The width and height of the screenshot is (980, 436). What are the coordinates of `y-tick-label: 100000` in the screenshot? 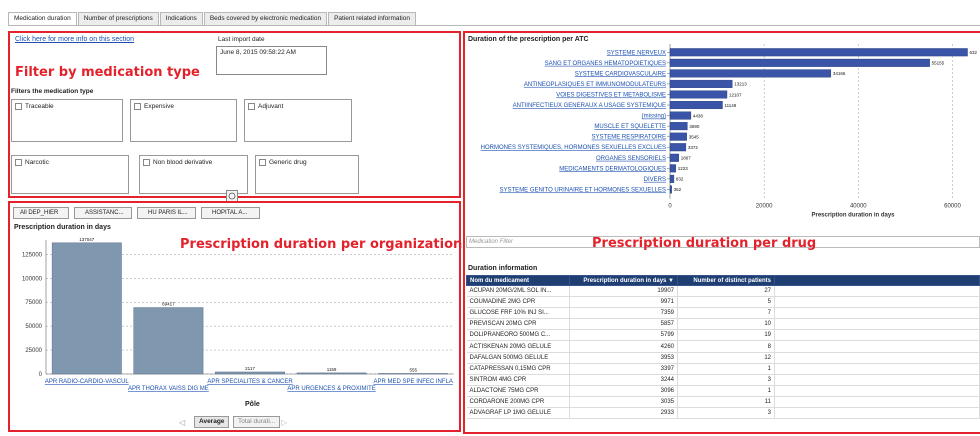 It's located at (32, 279).